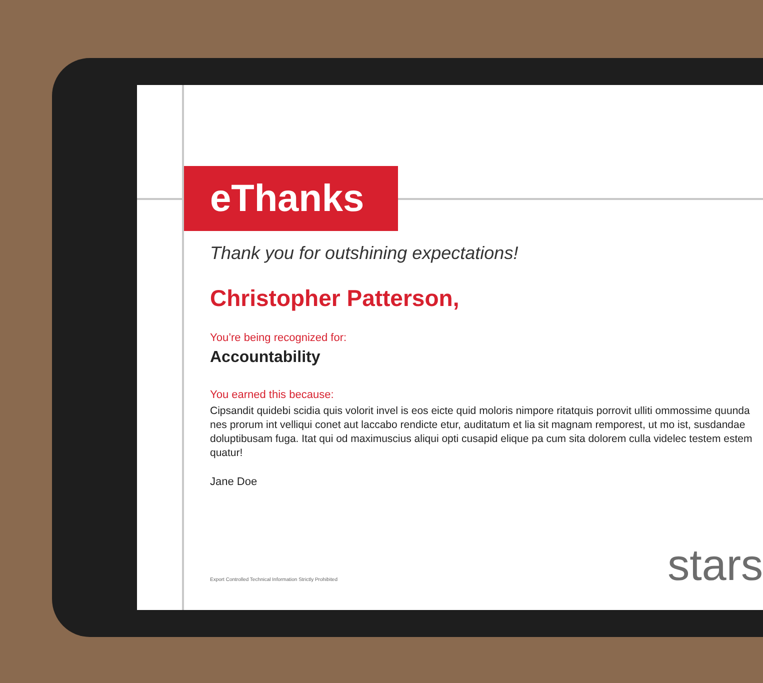 This screenshot has width=763, height=683. I want to click on stars-logo: stars, so click(715, 565).